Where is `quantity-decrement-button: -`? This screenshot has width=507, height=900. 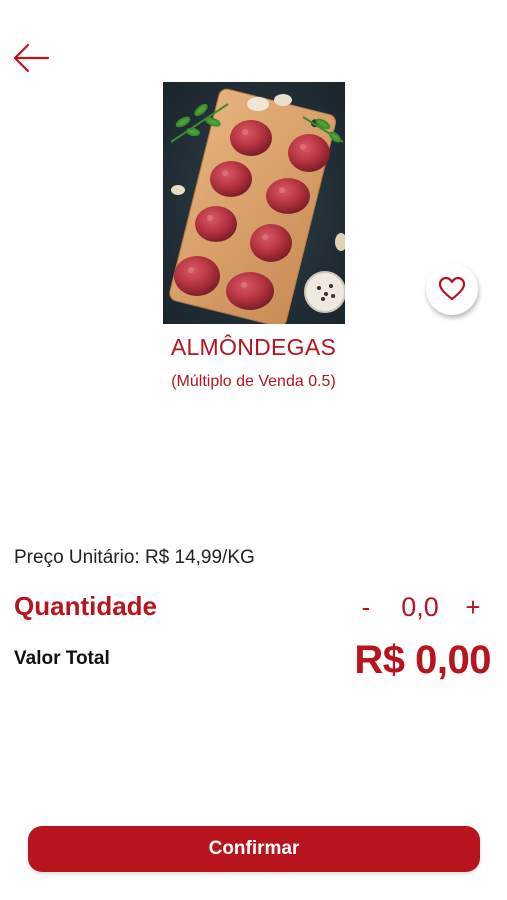 quantity-decrement-button: - is located at coordinates (366, 607).